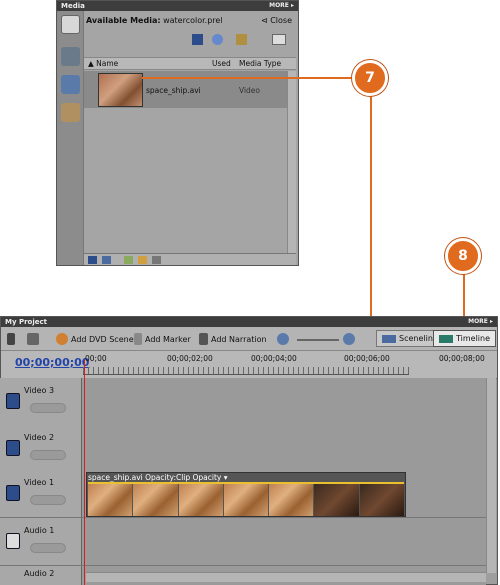 Image resolution: width=500 pixels, height=585 pixels. I want to click on zoom-slider, so click(318, 340).